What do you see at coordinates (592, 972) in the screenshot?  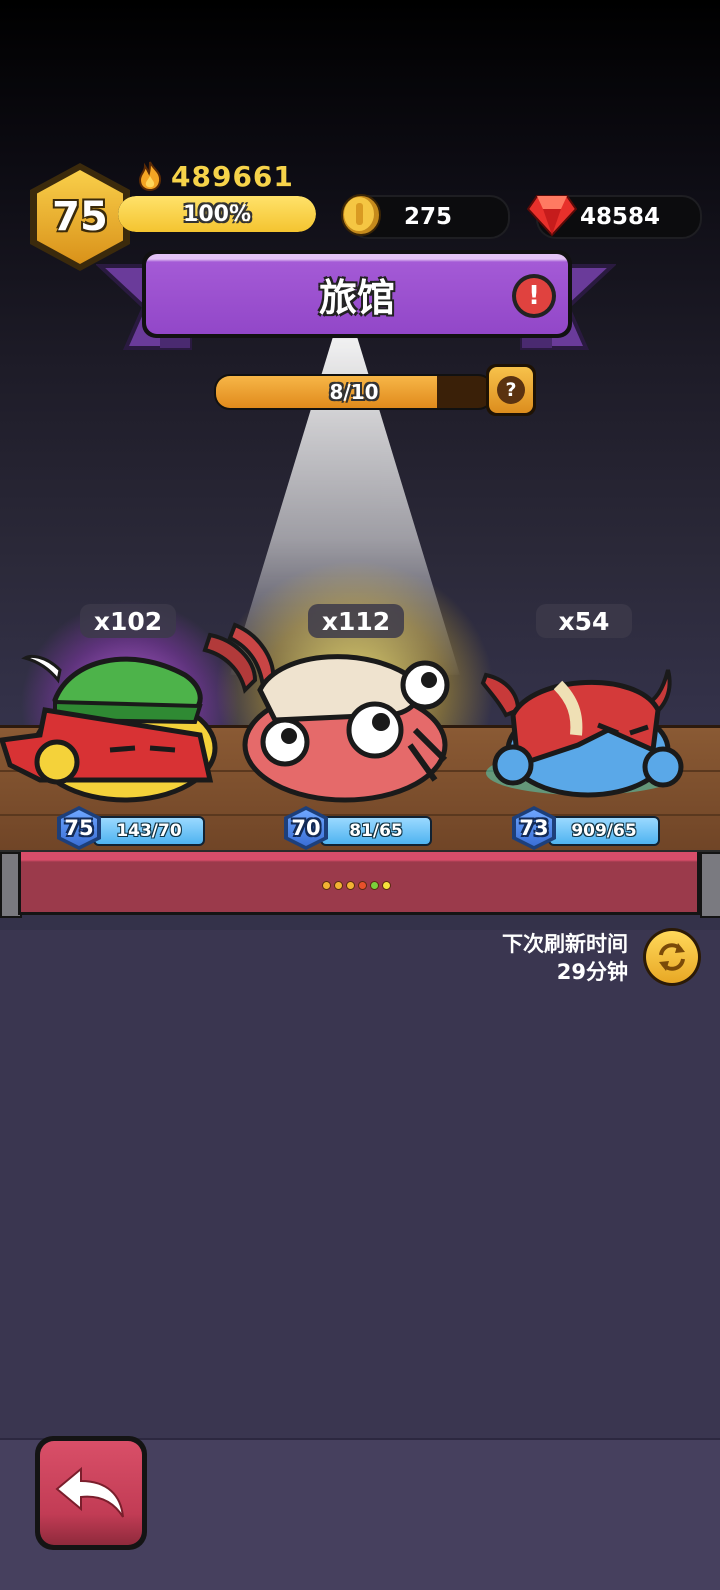 I see `refresh-timer-value: 29分钟` at bounding box center [592, 972].